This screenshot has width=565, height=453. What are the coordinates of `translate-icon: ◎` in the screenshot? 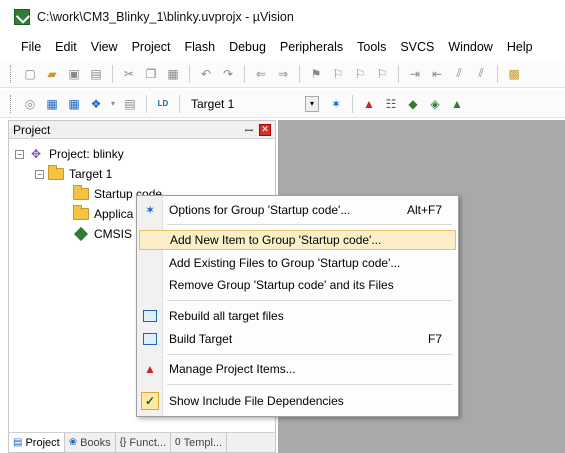 It's located at (30, 104).